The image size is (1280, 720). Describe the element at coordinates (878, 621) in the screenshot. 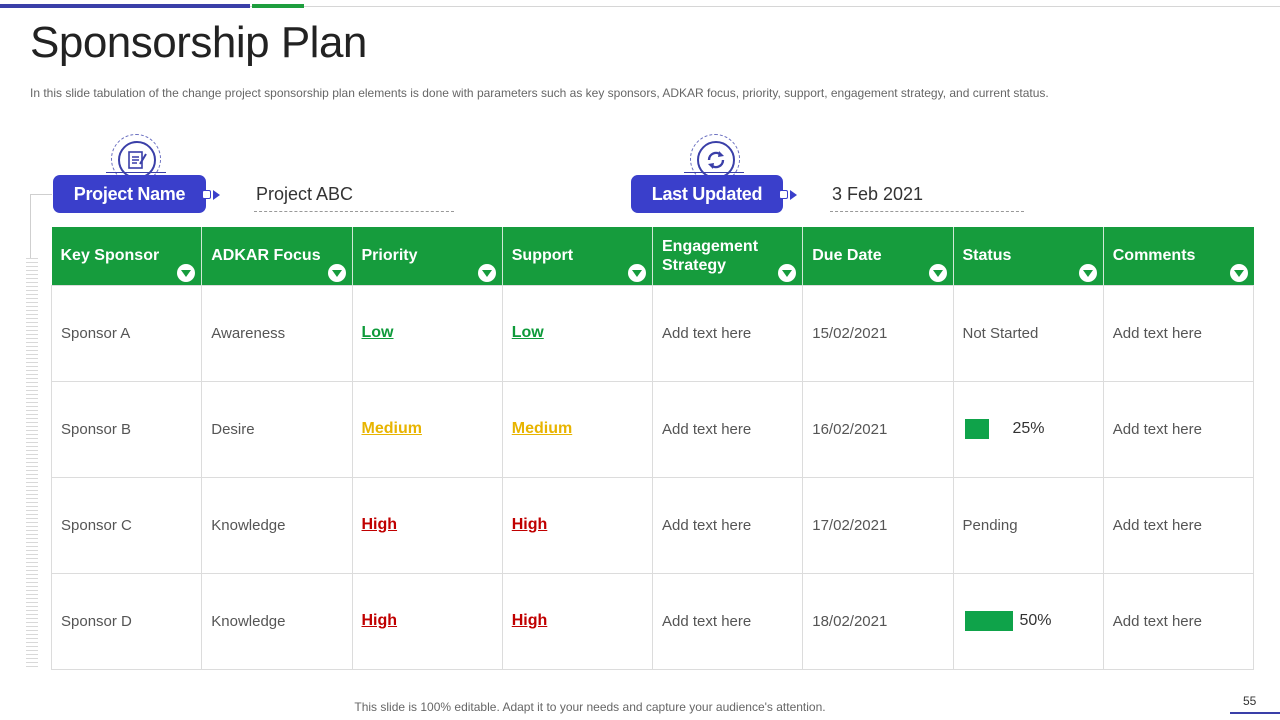

I see `cell-due-date: 18/02/2021` at that location.